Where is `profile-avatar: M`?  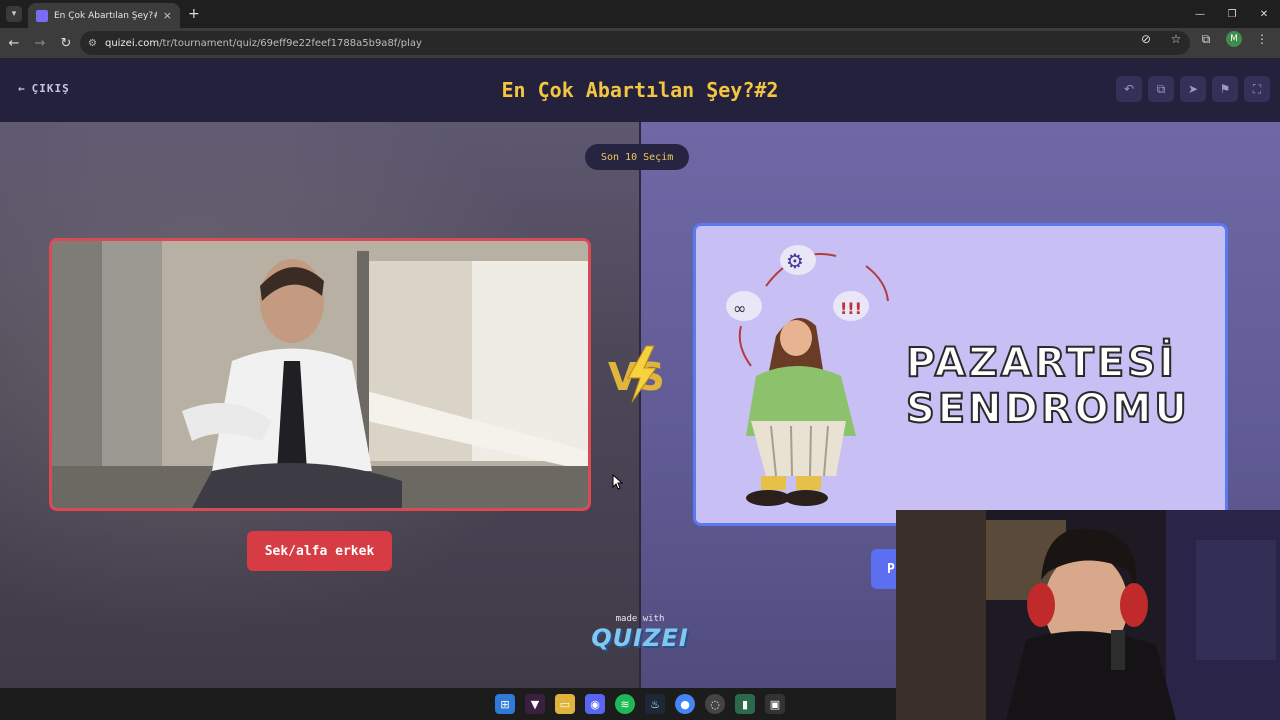 profile-avatar: M is located at coordinates (1234, 39).